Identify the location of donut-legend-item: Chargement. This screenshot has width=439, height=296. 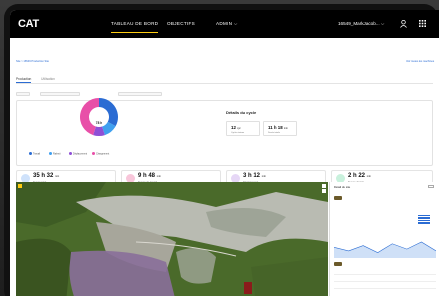
(100, 154).